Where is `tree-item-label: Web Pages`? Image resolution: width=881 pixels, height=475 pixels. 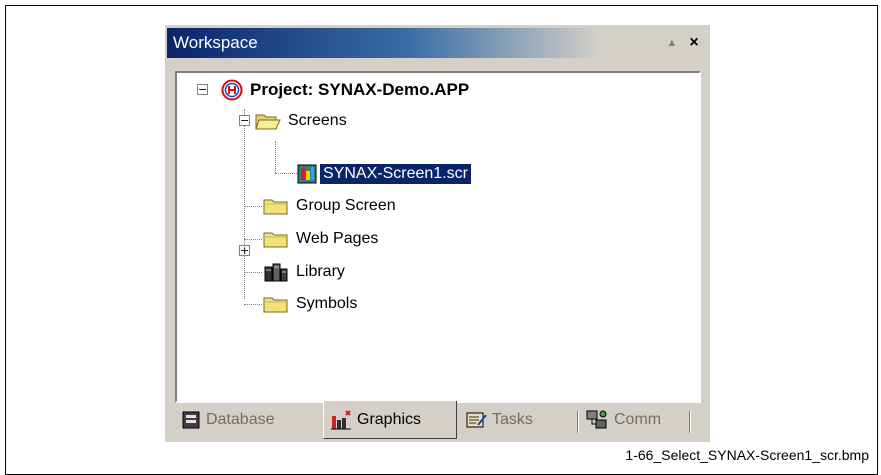 tree-item-label: Web Pages is located at coordinates (337, 238).